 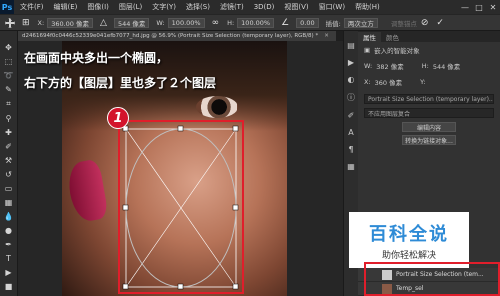 I want to click on eraser-icon: ▭, so click(x=9, y=188).